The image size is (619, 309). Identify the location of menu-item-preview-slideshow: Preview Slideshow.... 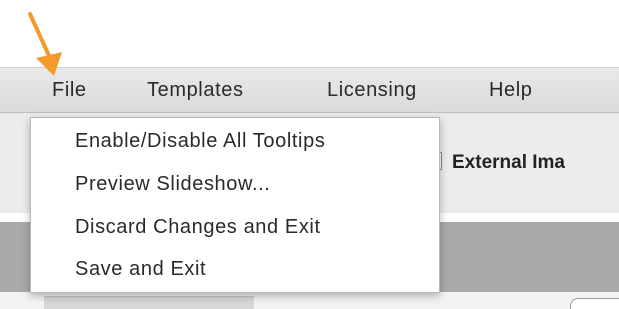
(172, 184).